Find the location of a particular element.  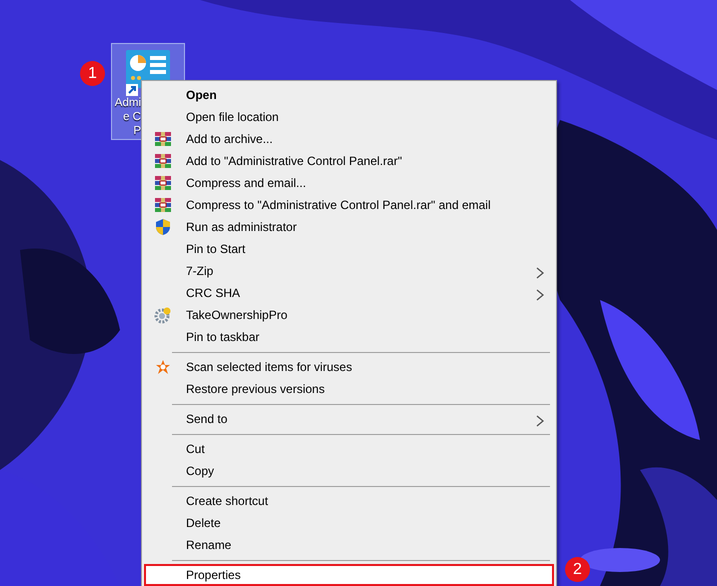

menu-item: Compress to "Administrative Control Panel.rar" and email is located at coordinates (349, 205).